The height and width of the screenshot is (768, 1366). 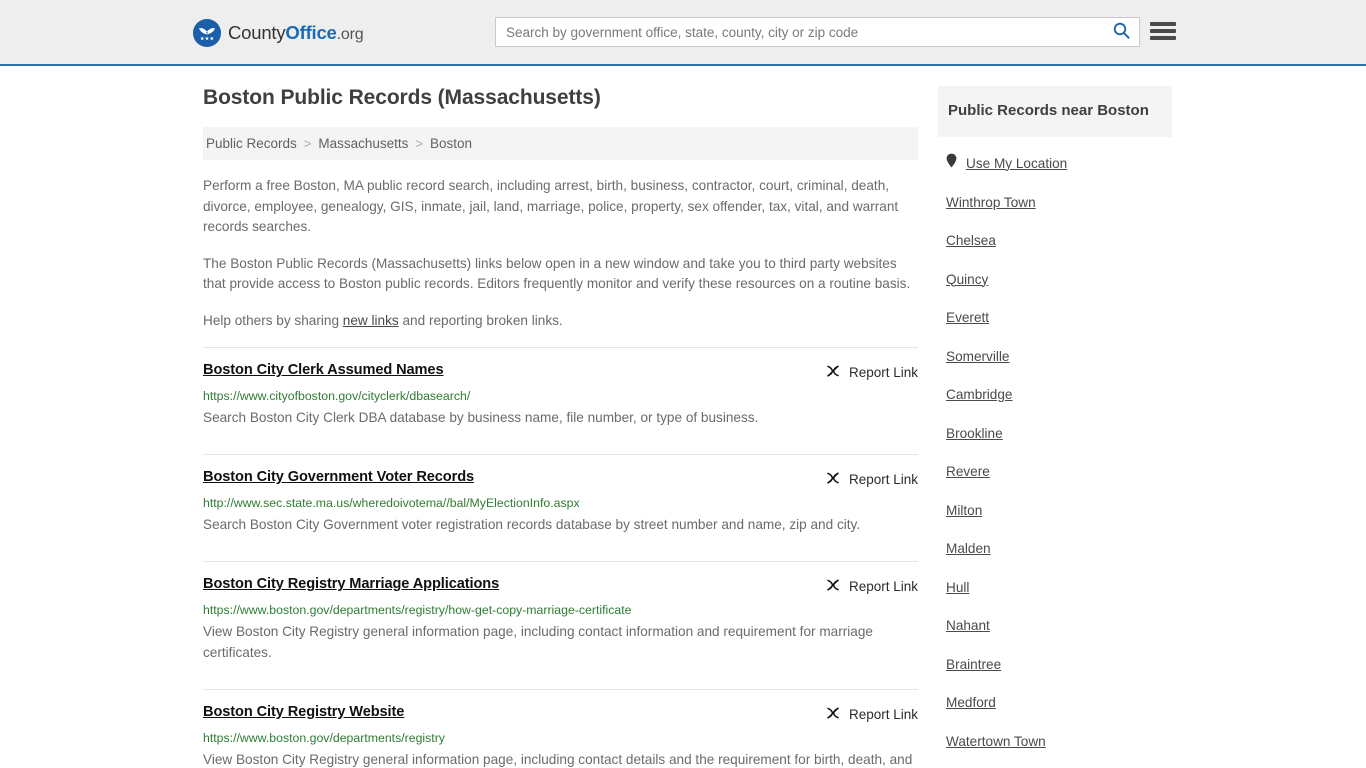 I want to click on search-icon, so click(x=1121, y=32).